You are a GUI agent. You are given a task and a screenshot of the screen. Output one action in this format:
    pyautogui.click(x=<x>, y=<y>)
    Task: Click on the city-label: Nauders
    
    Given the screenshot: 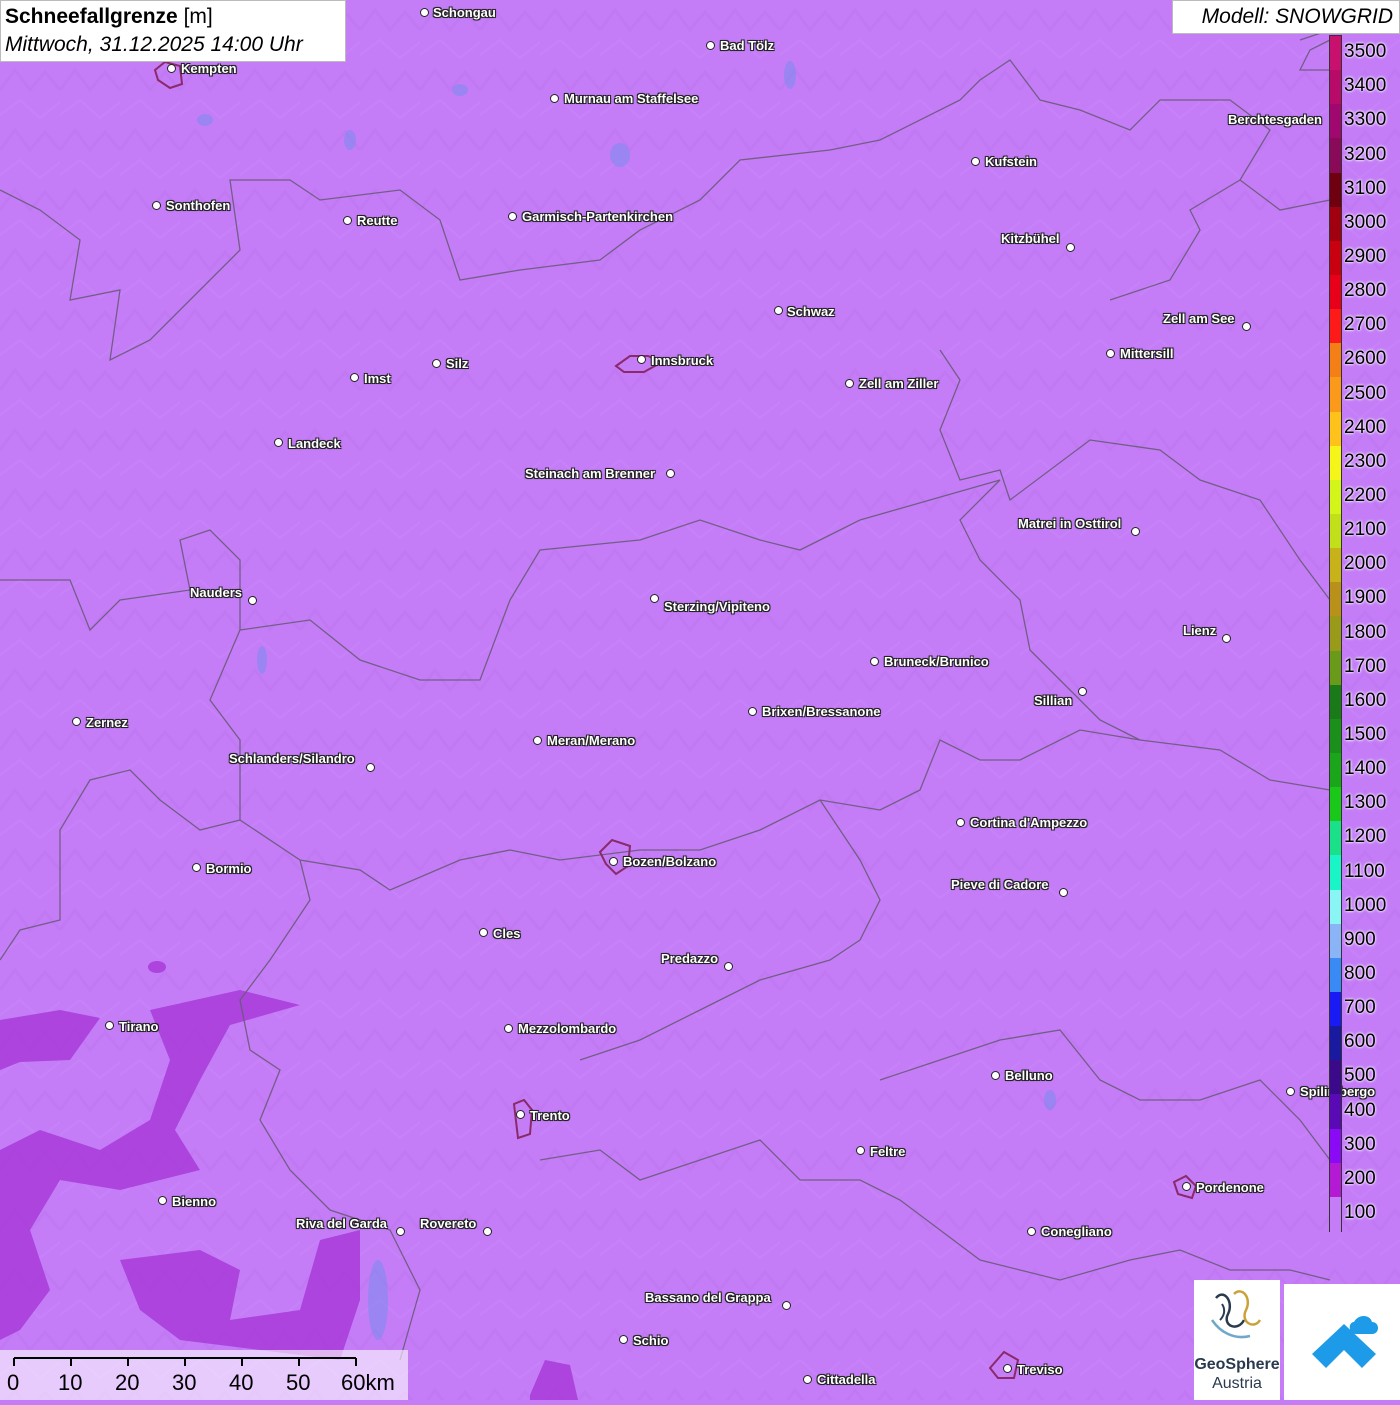 What is the action you would take?
    pyautogui.click(x=216, y=592)
    